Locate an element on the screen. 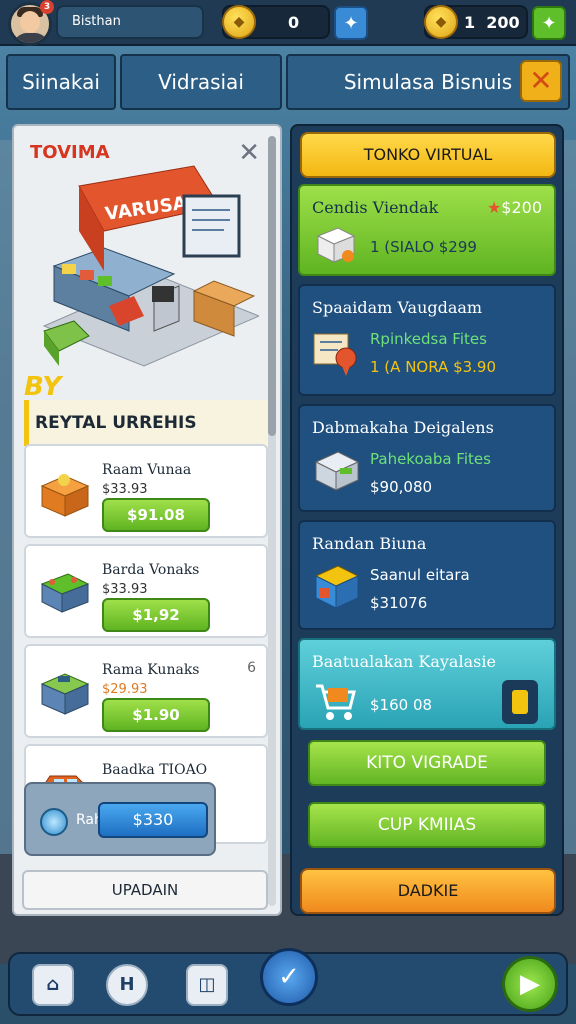 The image size is (576, 1024). avatar-face is located at coordinates (30, 22).